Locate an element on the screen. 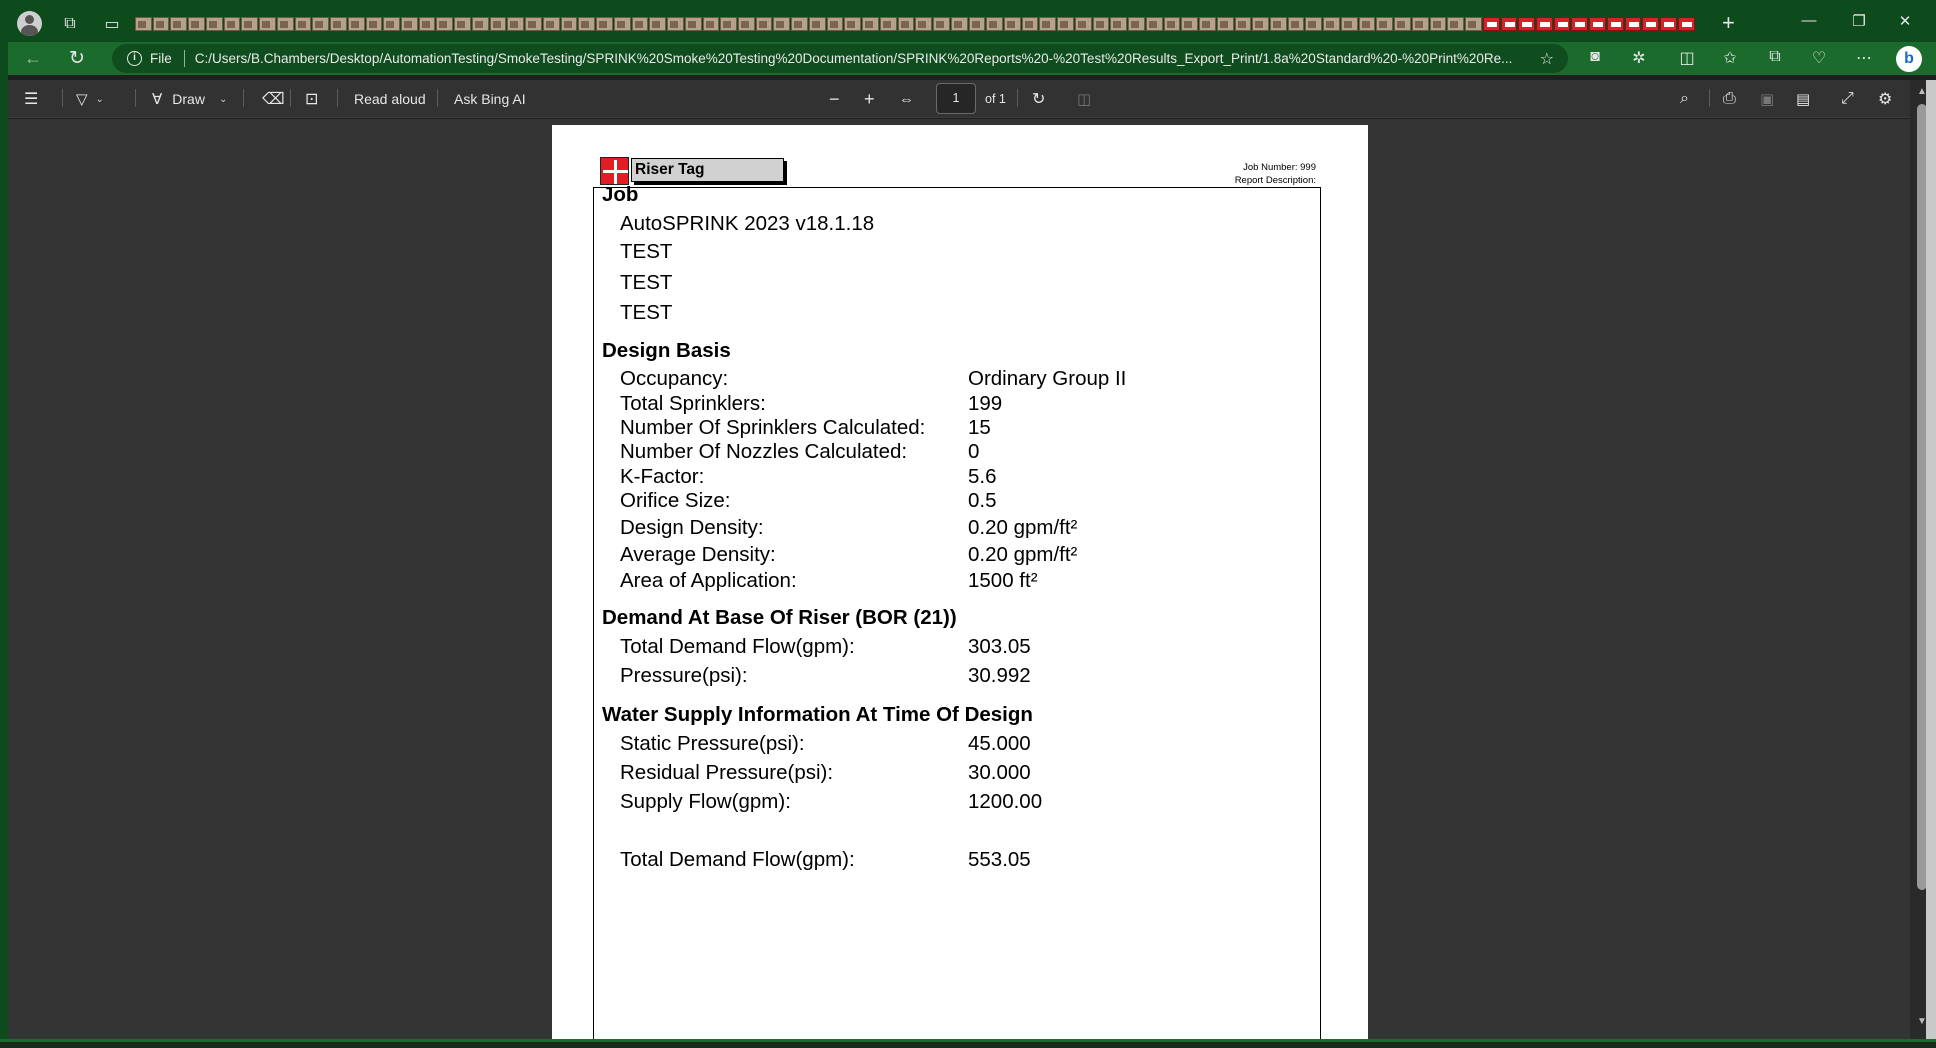 The height and width of the screenshot is (1048, 1936). refresh-icon: ↻ is located at coordinates (77, 58).